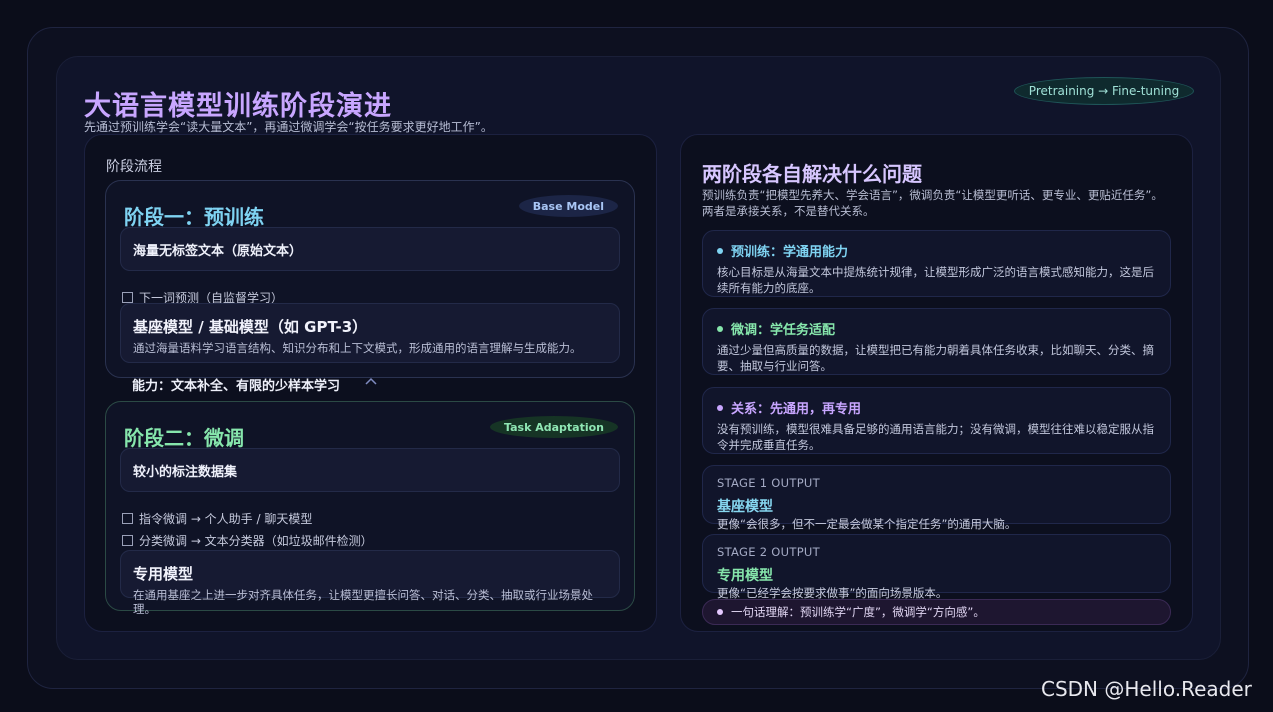 The width and height of the screenshot is (1273, 712). Describe the element at coordinates (134, 167) in the screenshot. I see `stage-flow-label: 阶段流程` at that location.